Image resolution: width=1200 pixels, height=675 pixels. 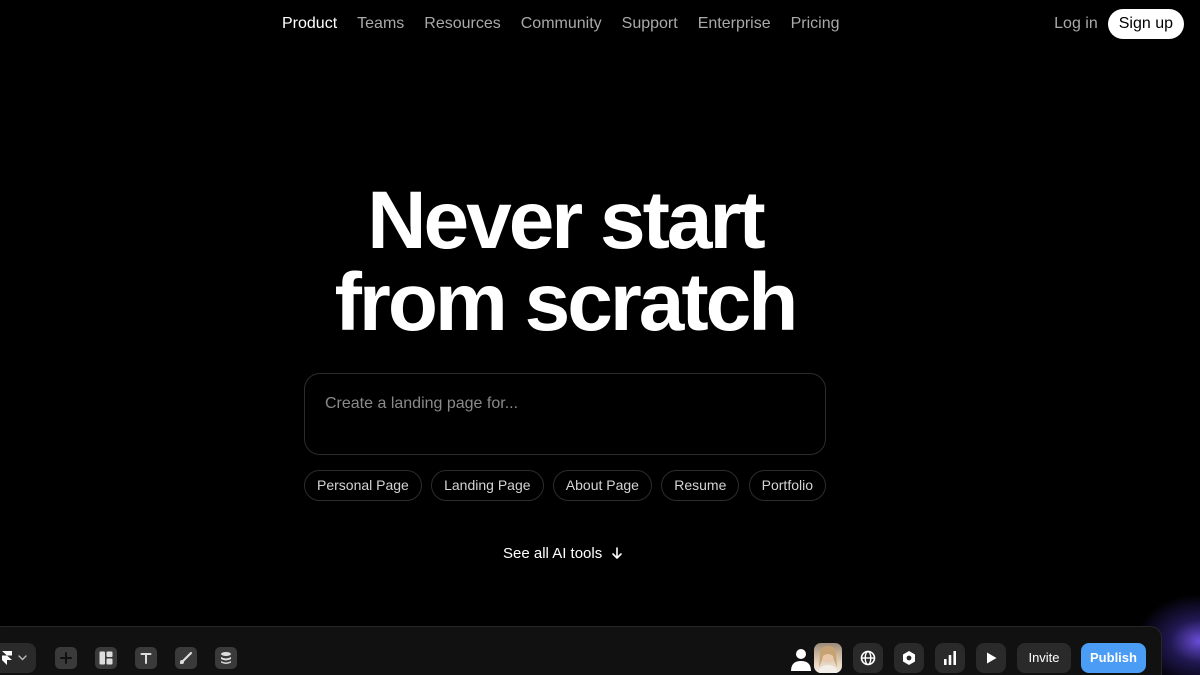 I want to click on site-settings-button, so click(x=909, y=658).